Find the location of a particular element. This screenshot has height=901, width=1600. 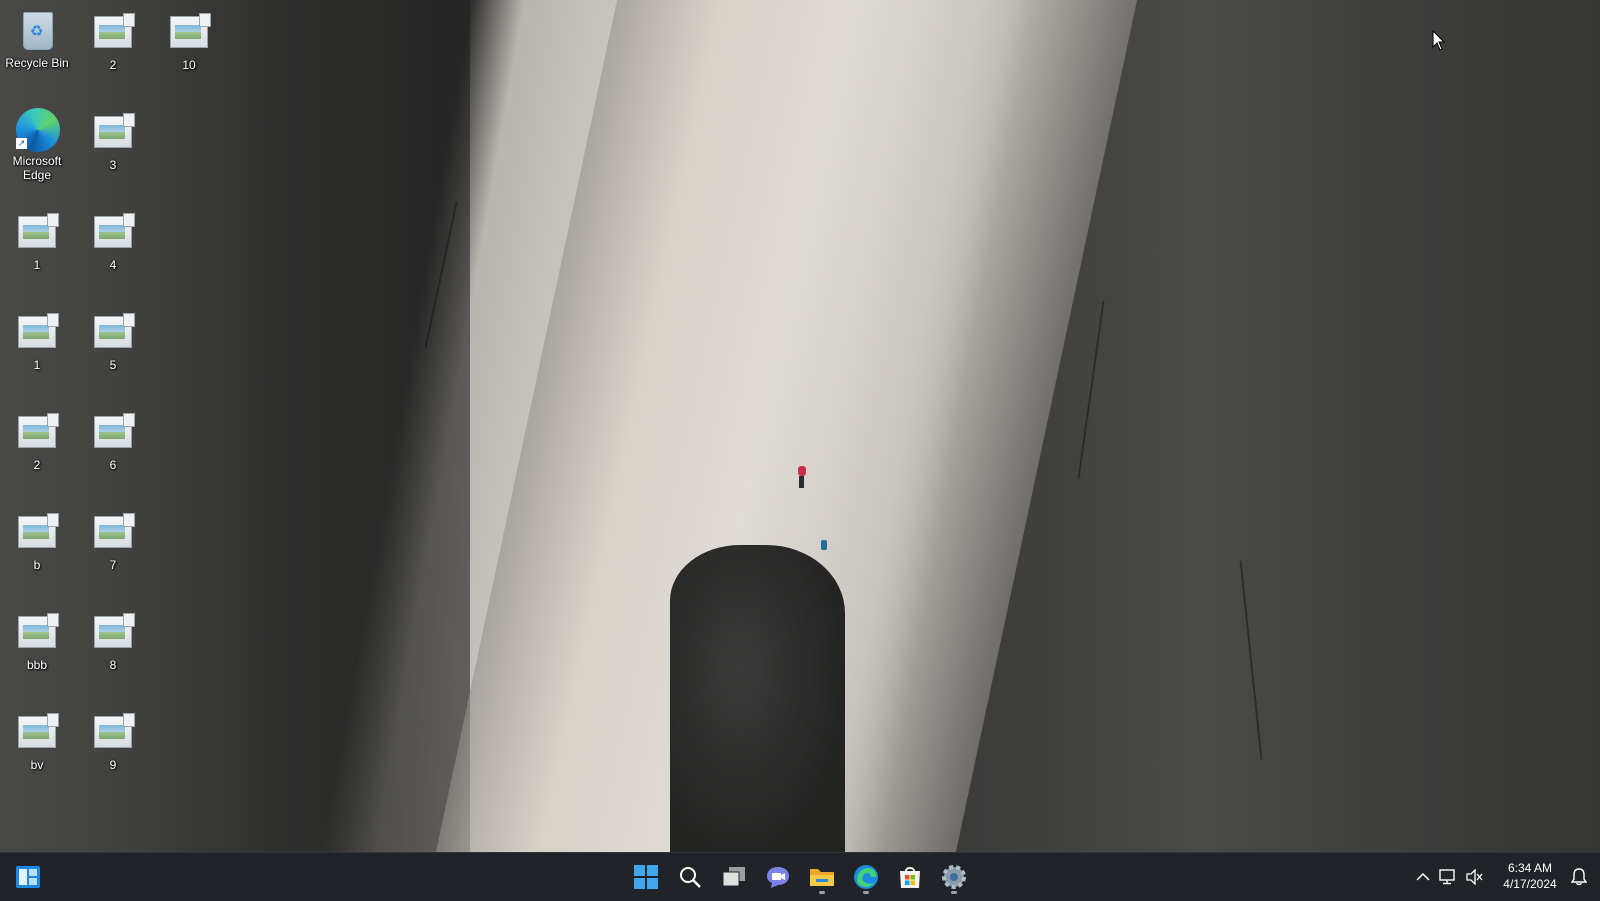

task-view-button is located at coordinates (734, 877).